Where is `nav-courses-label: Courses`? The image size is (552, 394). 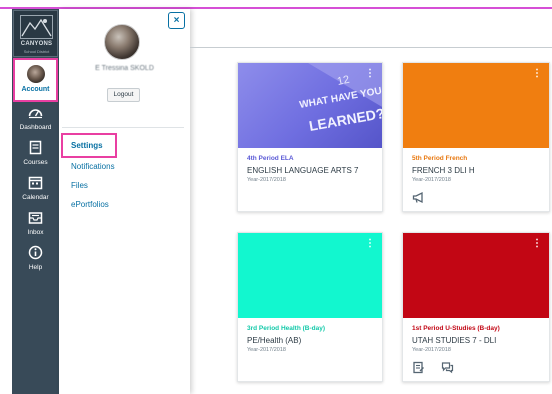
nav-courses-label: Courses is located at coordinates (35, 162).